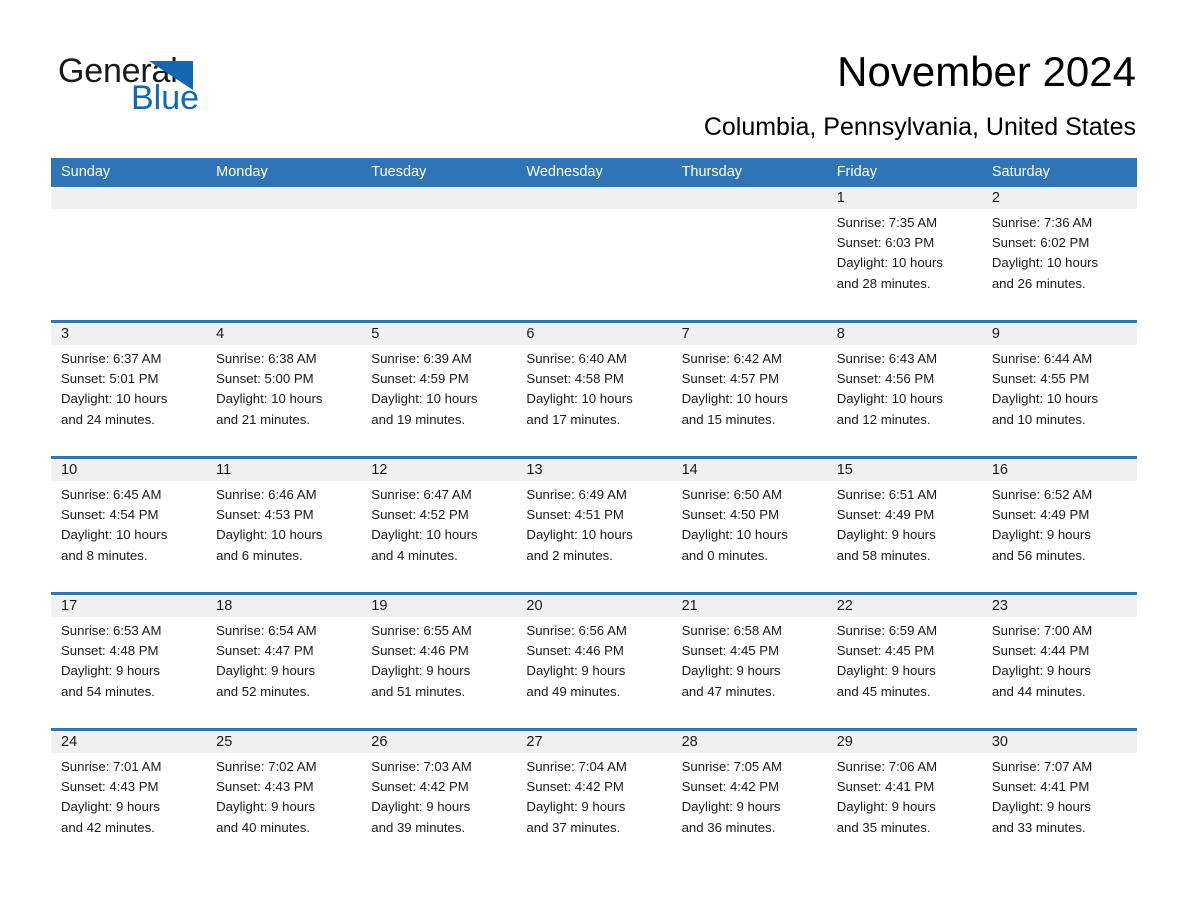 This screenshot has height=918, width=1188. I want to click on sunrise-text: Sunrise: 6:50 AM, so click(731, 494).